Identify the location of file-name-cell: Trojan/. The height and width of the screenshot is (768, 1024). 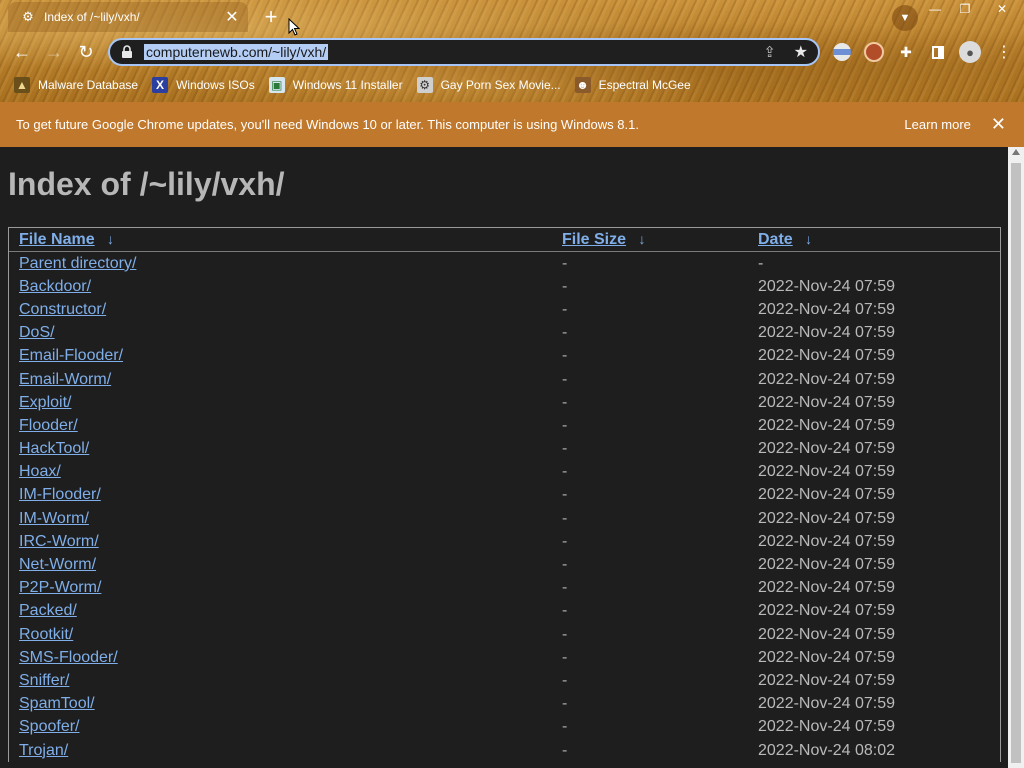
(280, 751).